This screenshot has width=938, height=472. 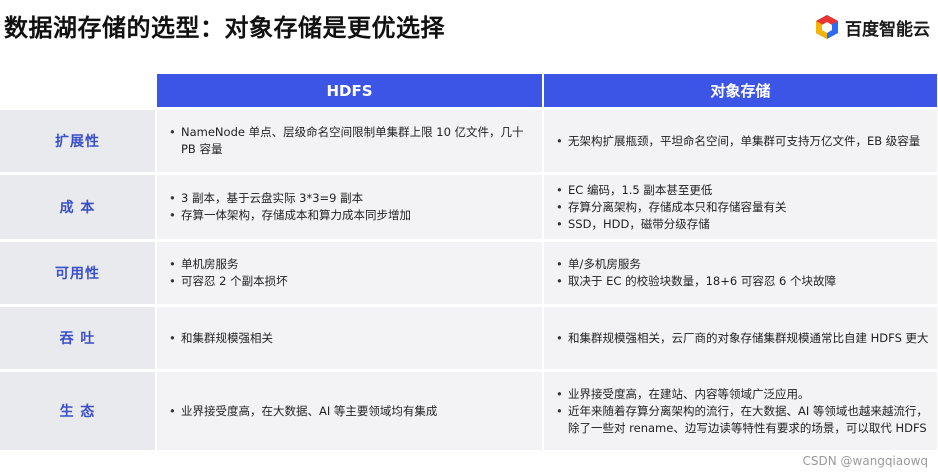 I want to click on header-object-storage: 对象存储, so click(x=740, y=90).